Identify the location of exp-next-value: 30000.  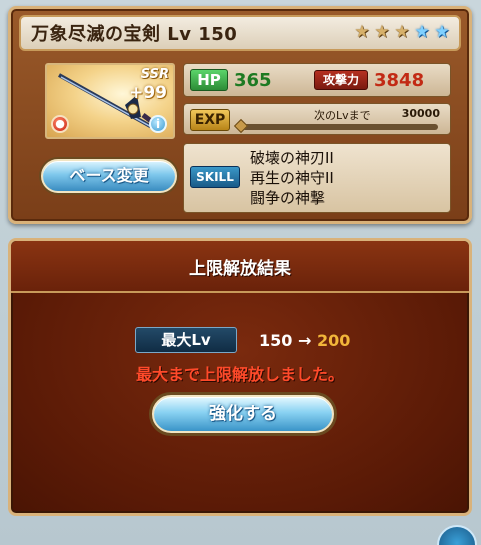
(420, 113).